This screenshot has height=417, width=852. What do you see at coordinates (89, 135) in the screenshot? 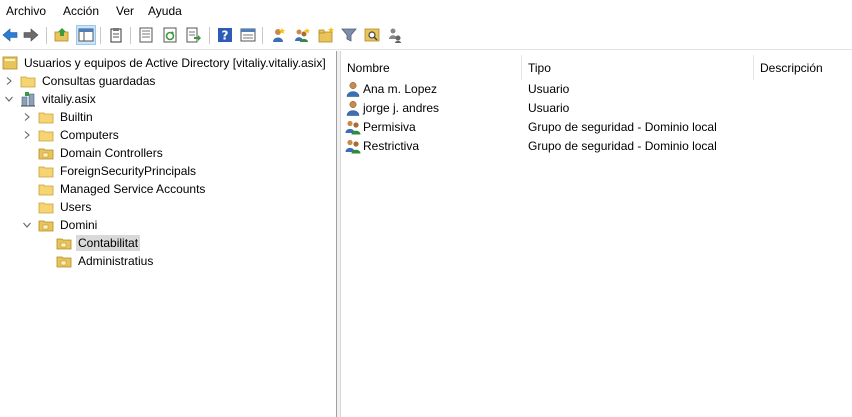
I see `tree-item-label: Computers` at bounding box center [89, 135].